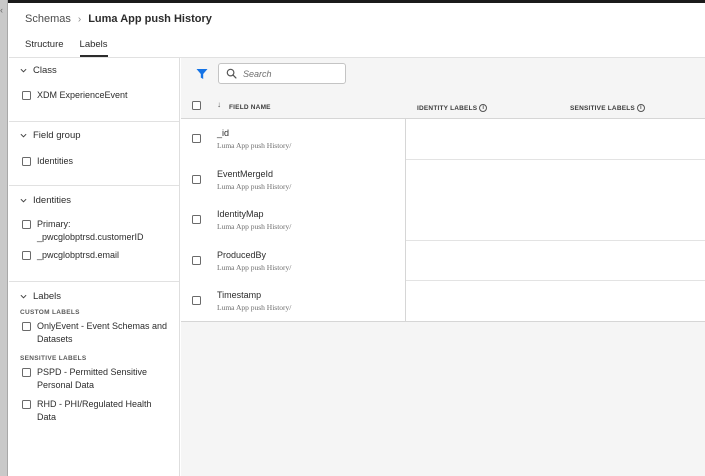 This screenshot has height=476, width=705. What do you see at coordinates (94, 296) in the screenshot?
I see `labels-section-header: Labels` at bounding box center [94, 296].